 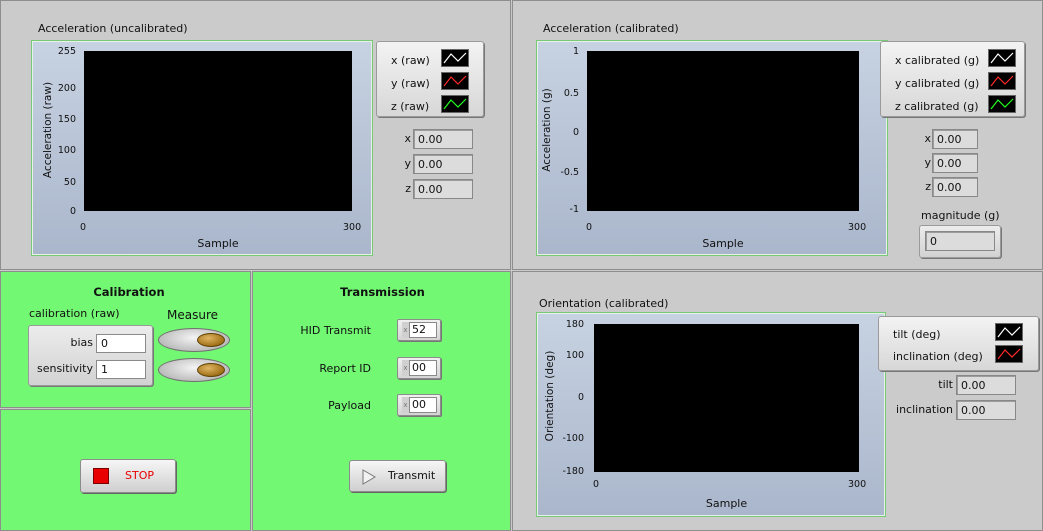 What do you see at coordinates (938, 356) in the screenshot?
I see `legend-label: inclination (deg)` at bounding box center [938, 356].